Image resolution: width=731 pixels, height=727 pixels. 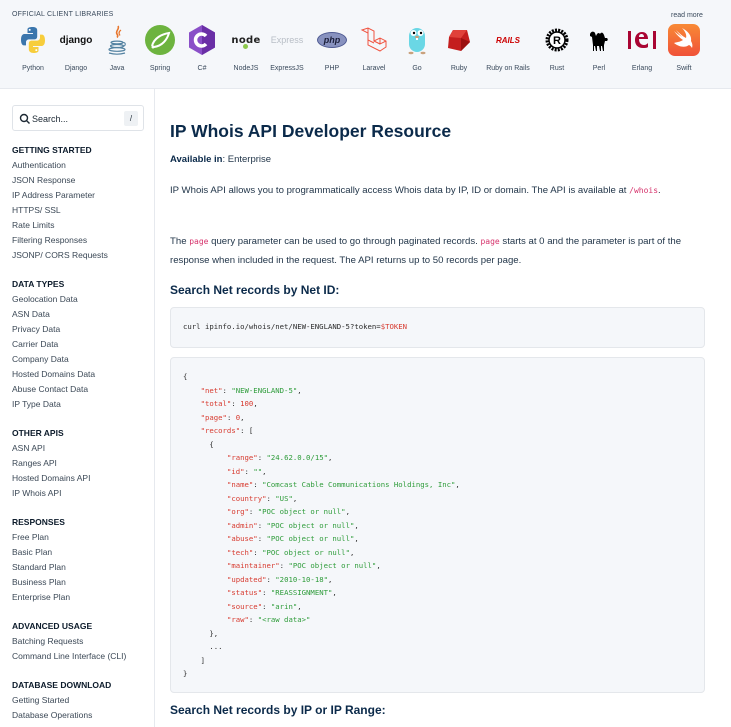 I want to click on nav-item-ip-type-data: IP Type Data, so click(x=53, y=404).